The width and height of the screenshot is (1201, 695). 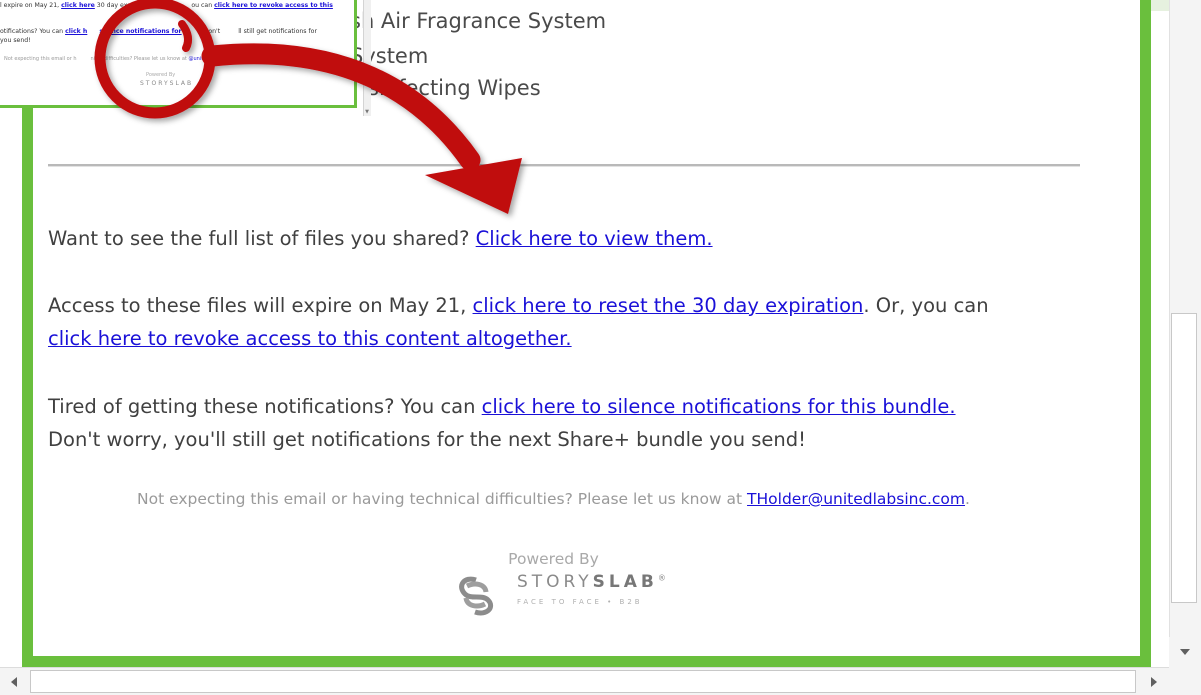 I want to click on preview-note-a: Not expecting this email or h, so click(x=40, y=59).